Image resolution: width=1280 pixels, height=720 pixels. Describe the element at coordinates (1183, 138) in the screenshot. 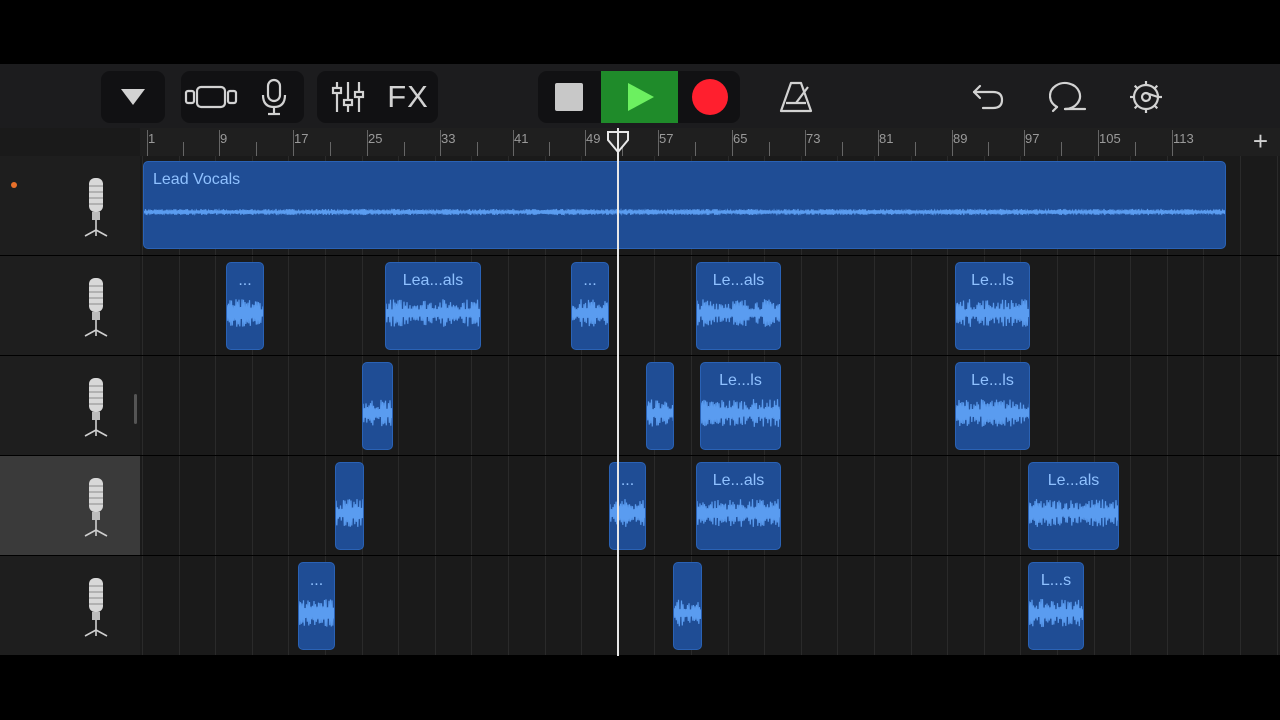

I see `bar-number: 113` at that location.